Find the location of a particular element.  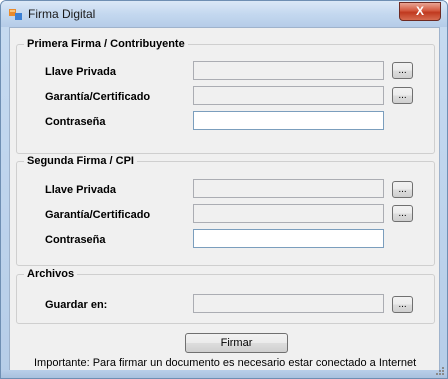

title-bar: Firma Digital X is located at coordinates (224, 14).